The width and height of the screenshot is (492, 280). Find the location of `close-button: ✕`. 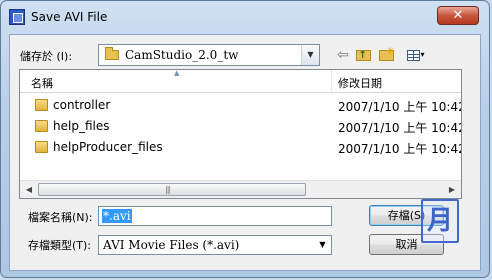

close-button: ✕ is located at coordinates (458, 15).